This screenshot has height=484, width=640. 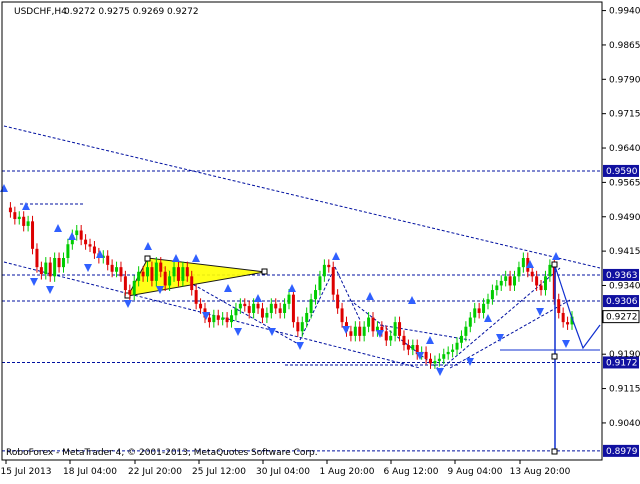 I want to click on y-tick-label: 0.9715, so click(x=624, y=115).